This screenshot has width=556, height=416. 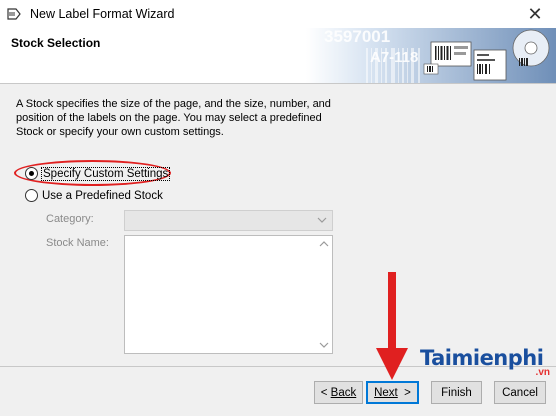 What do you see at coordinates (357, 37) in the screenshot?
I see `banner-number-1: 3597001` at bounding box center [357, 37].